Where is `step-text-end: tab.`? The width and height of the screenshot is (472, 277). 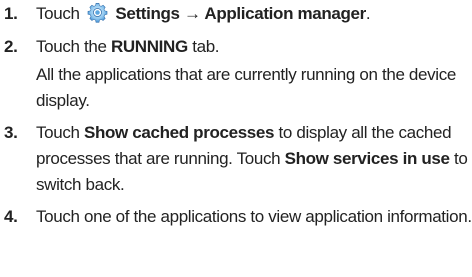 step-text-end: tab. is located at coordinates (203, 46).